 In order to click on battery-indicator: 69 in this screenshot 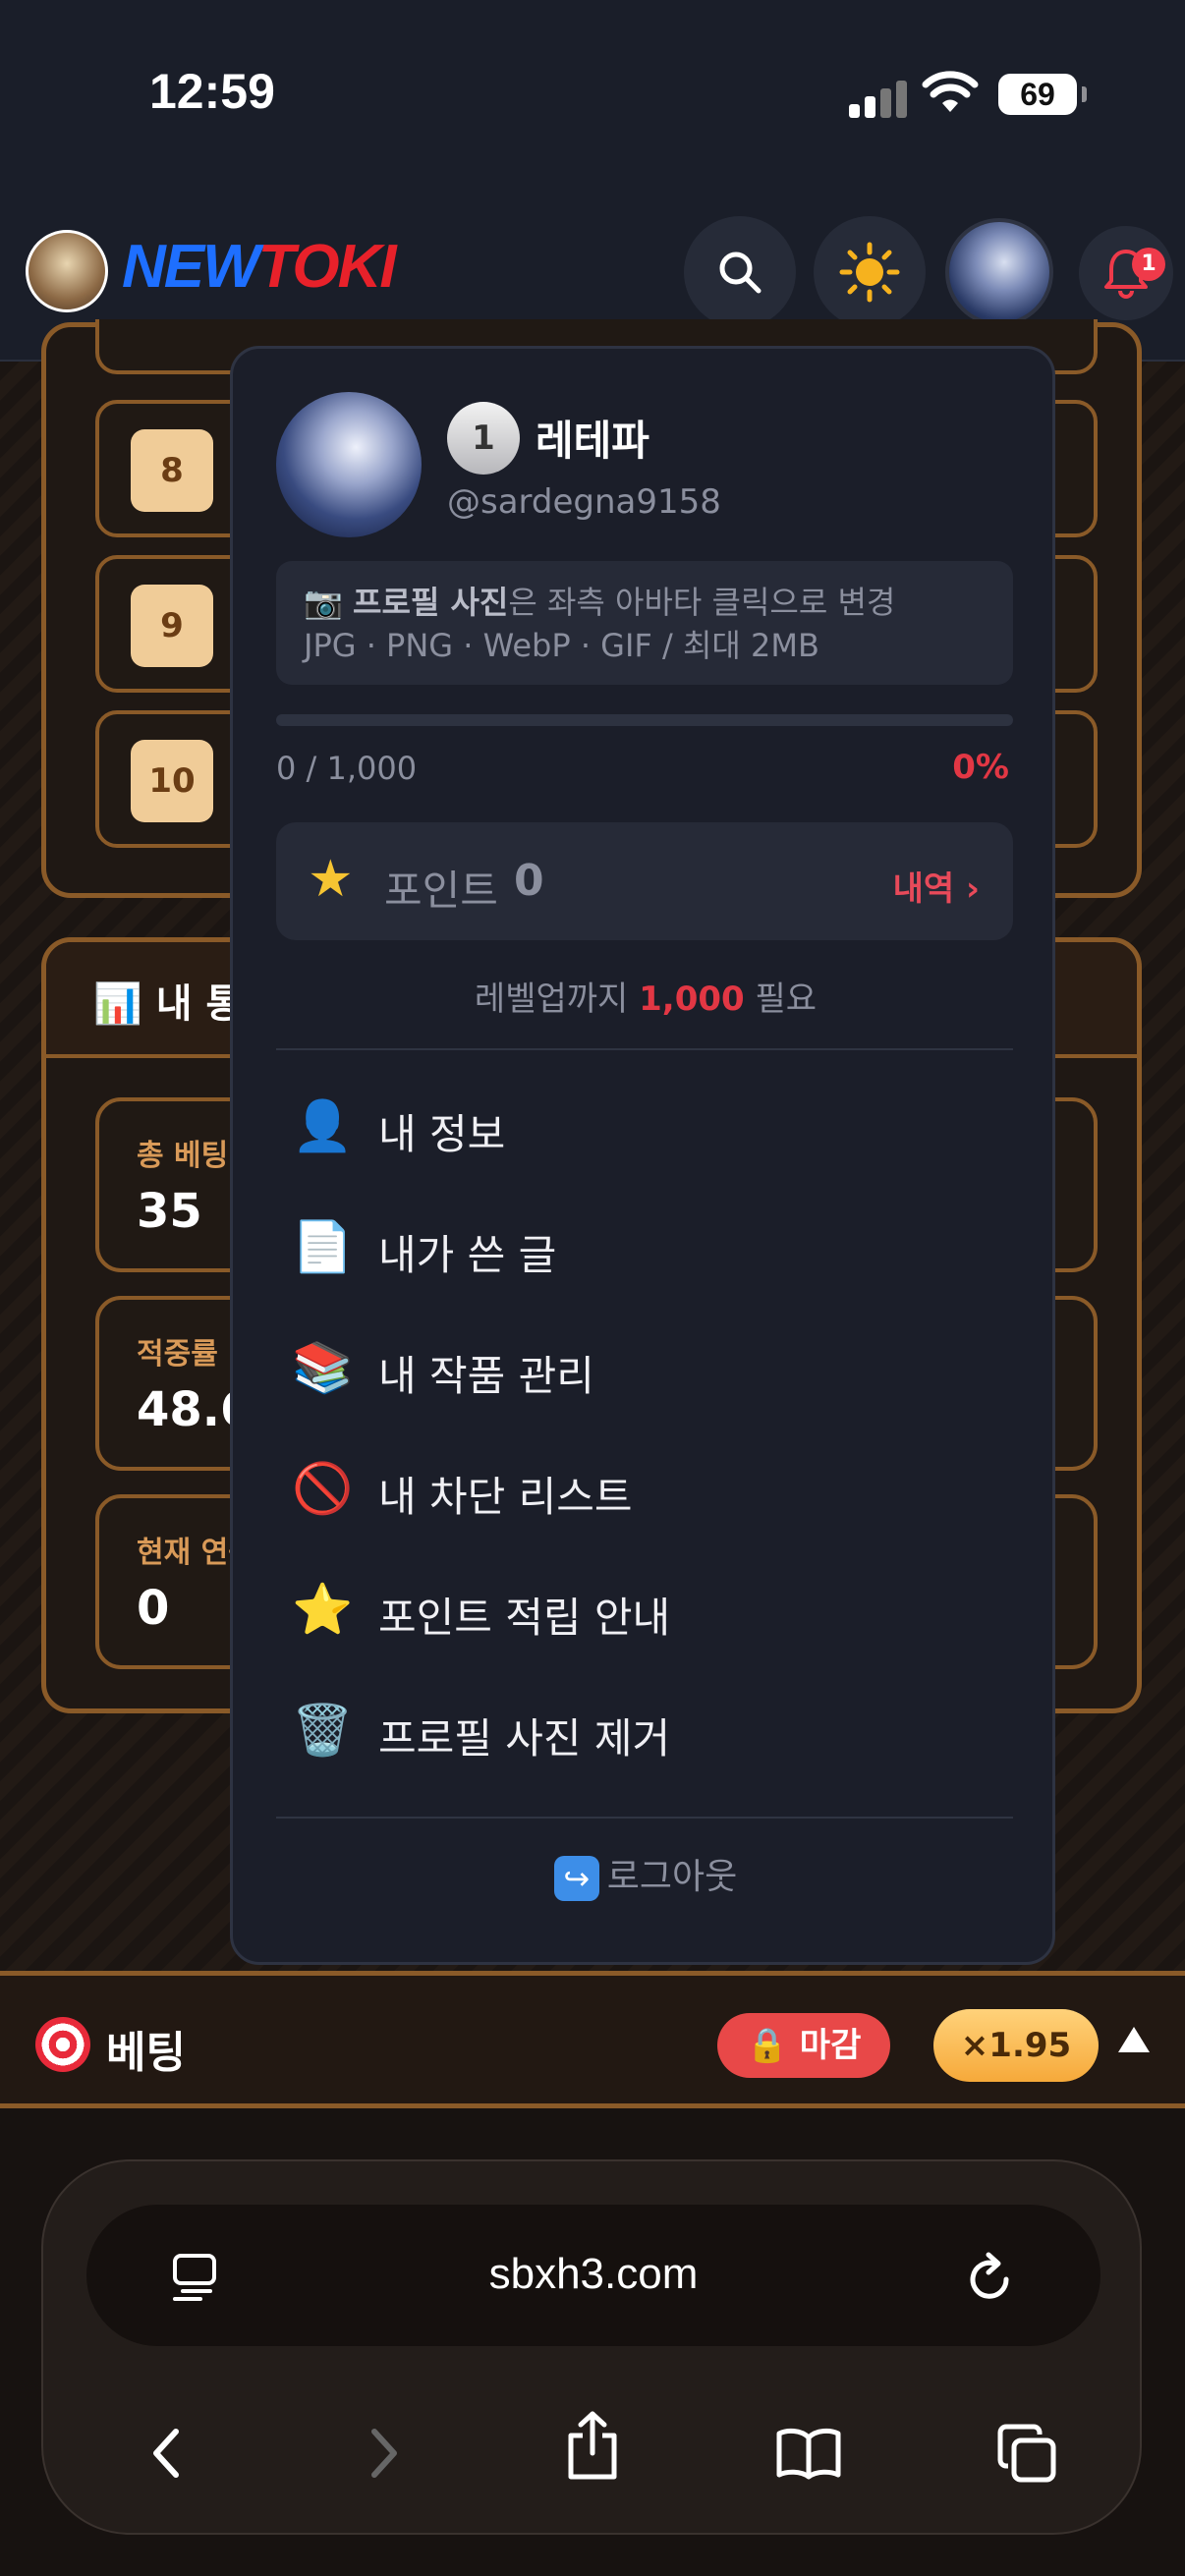, I will do `click(1042, 94)`.